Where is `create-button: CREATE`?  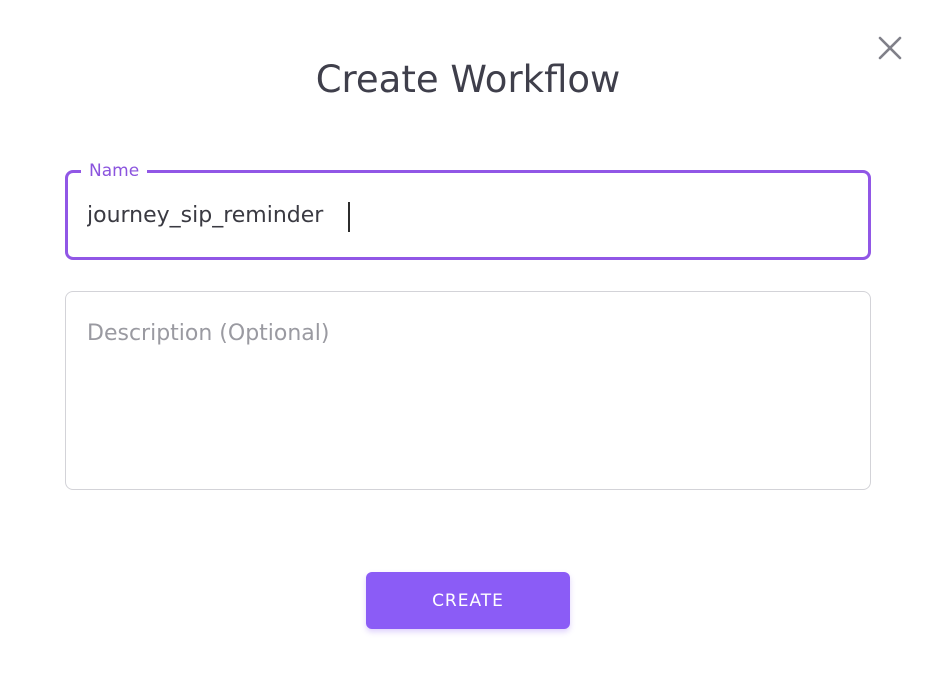
create-button: CREATE is located at coordinates (468, 600).